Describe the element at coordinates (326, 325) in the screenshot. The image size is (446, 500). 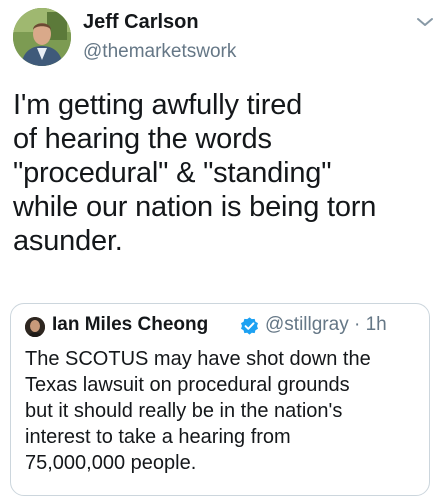
I see `quoted-handle-and-time: @stillgray · 1h` at that location.